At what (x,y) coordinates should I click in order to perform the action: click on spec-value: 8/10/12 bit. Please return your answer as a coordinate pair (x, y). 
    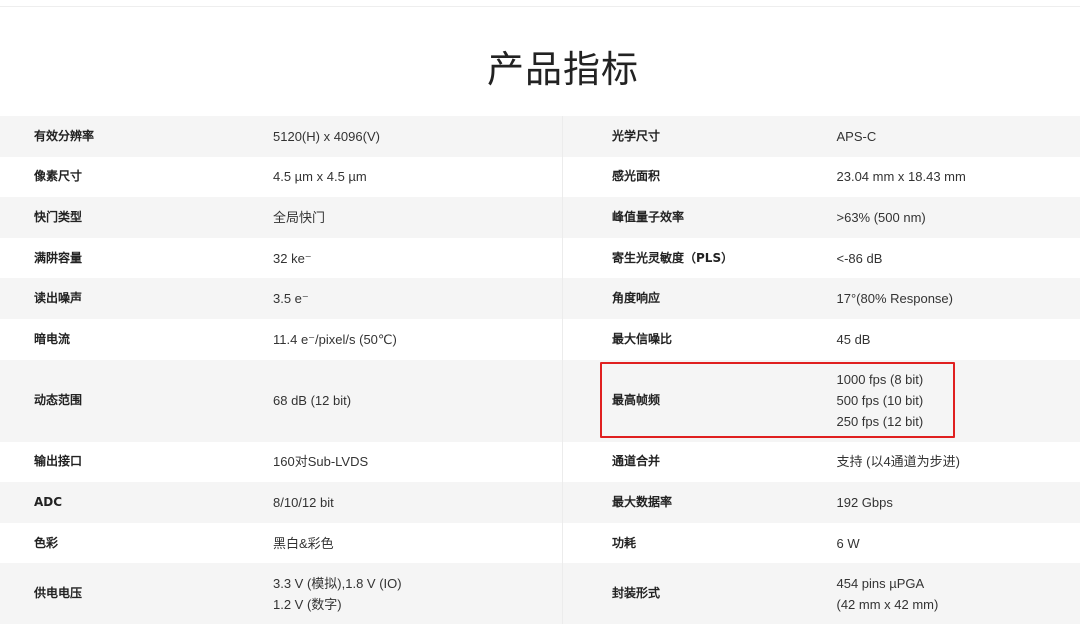
    Looking at the image, I should click on (418, 502).